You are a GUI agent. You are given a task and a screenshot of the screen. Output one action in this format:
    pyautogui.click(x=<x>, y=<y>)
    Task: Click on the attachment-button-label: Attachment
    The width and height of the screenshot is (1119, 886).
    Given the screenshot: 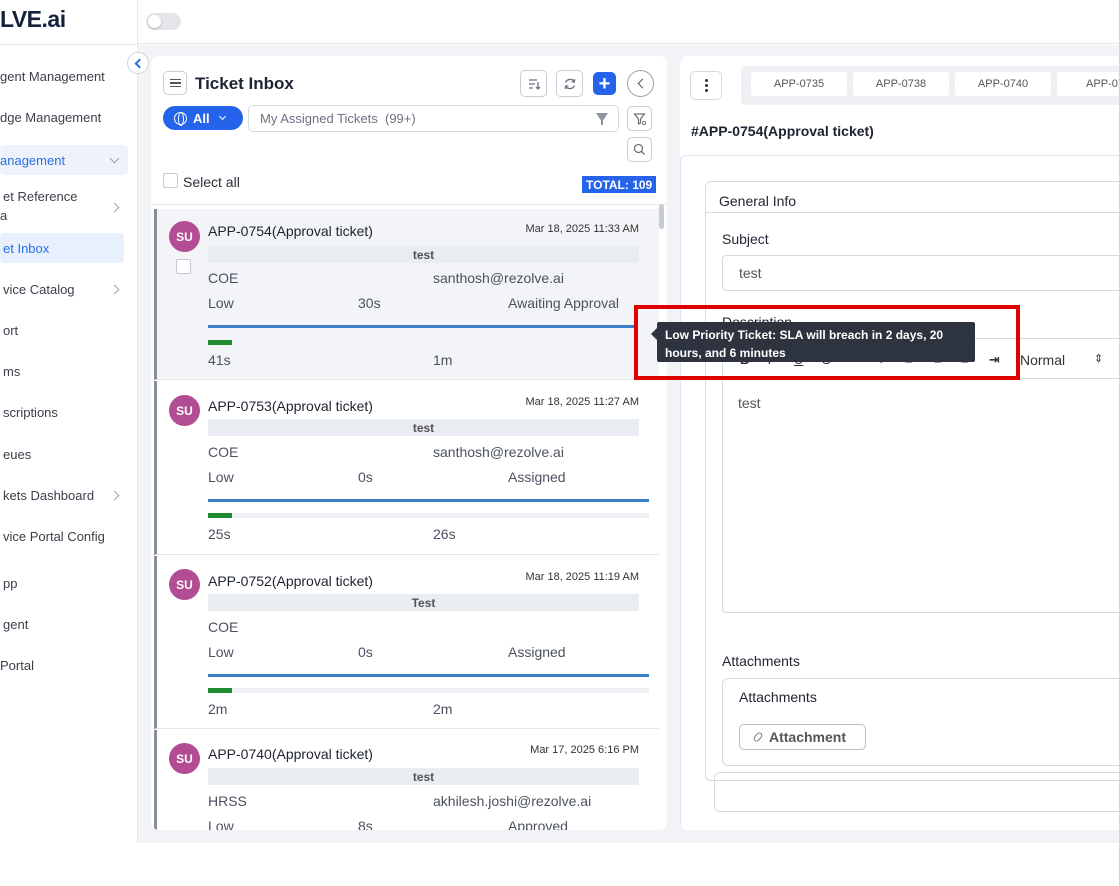 What is the action you would take?
    pyautogui.click(x=808, y=737)
    